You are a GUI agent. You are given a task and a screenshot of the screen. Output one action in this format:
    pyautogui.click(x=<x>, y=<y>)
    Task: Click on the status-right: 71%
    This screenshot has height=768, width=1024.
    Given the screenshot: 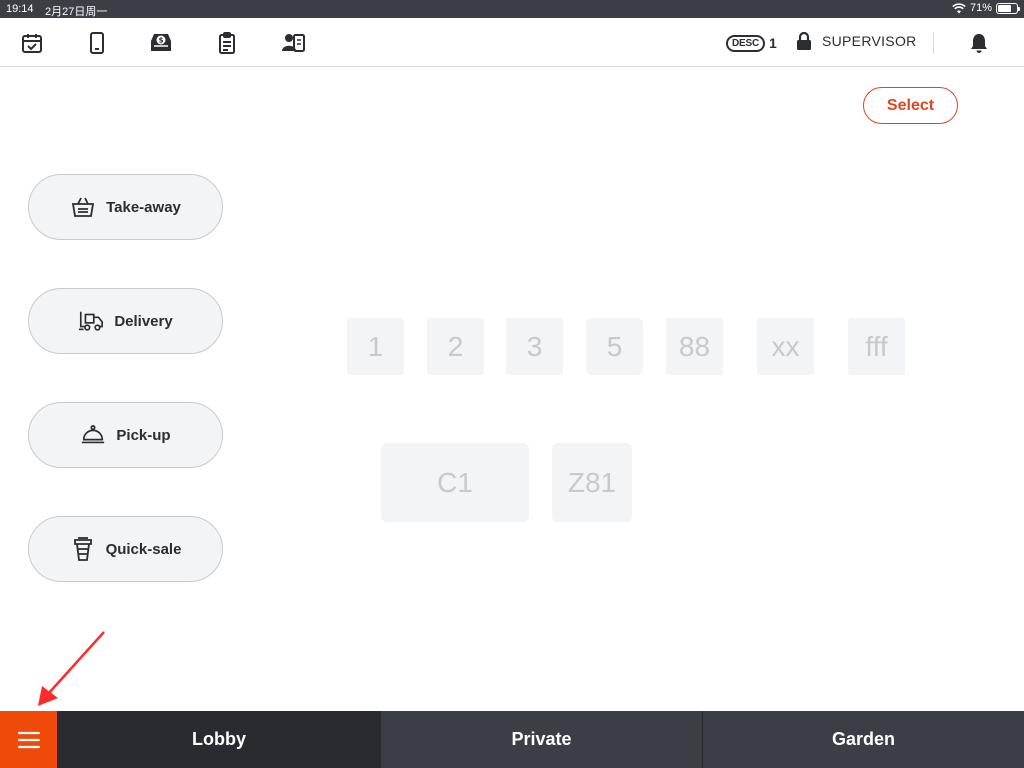 What is the action you would take?
    pyautogui.click(x=986, y=8)
    